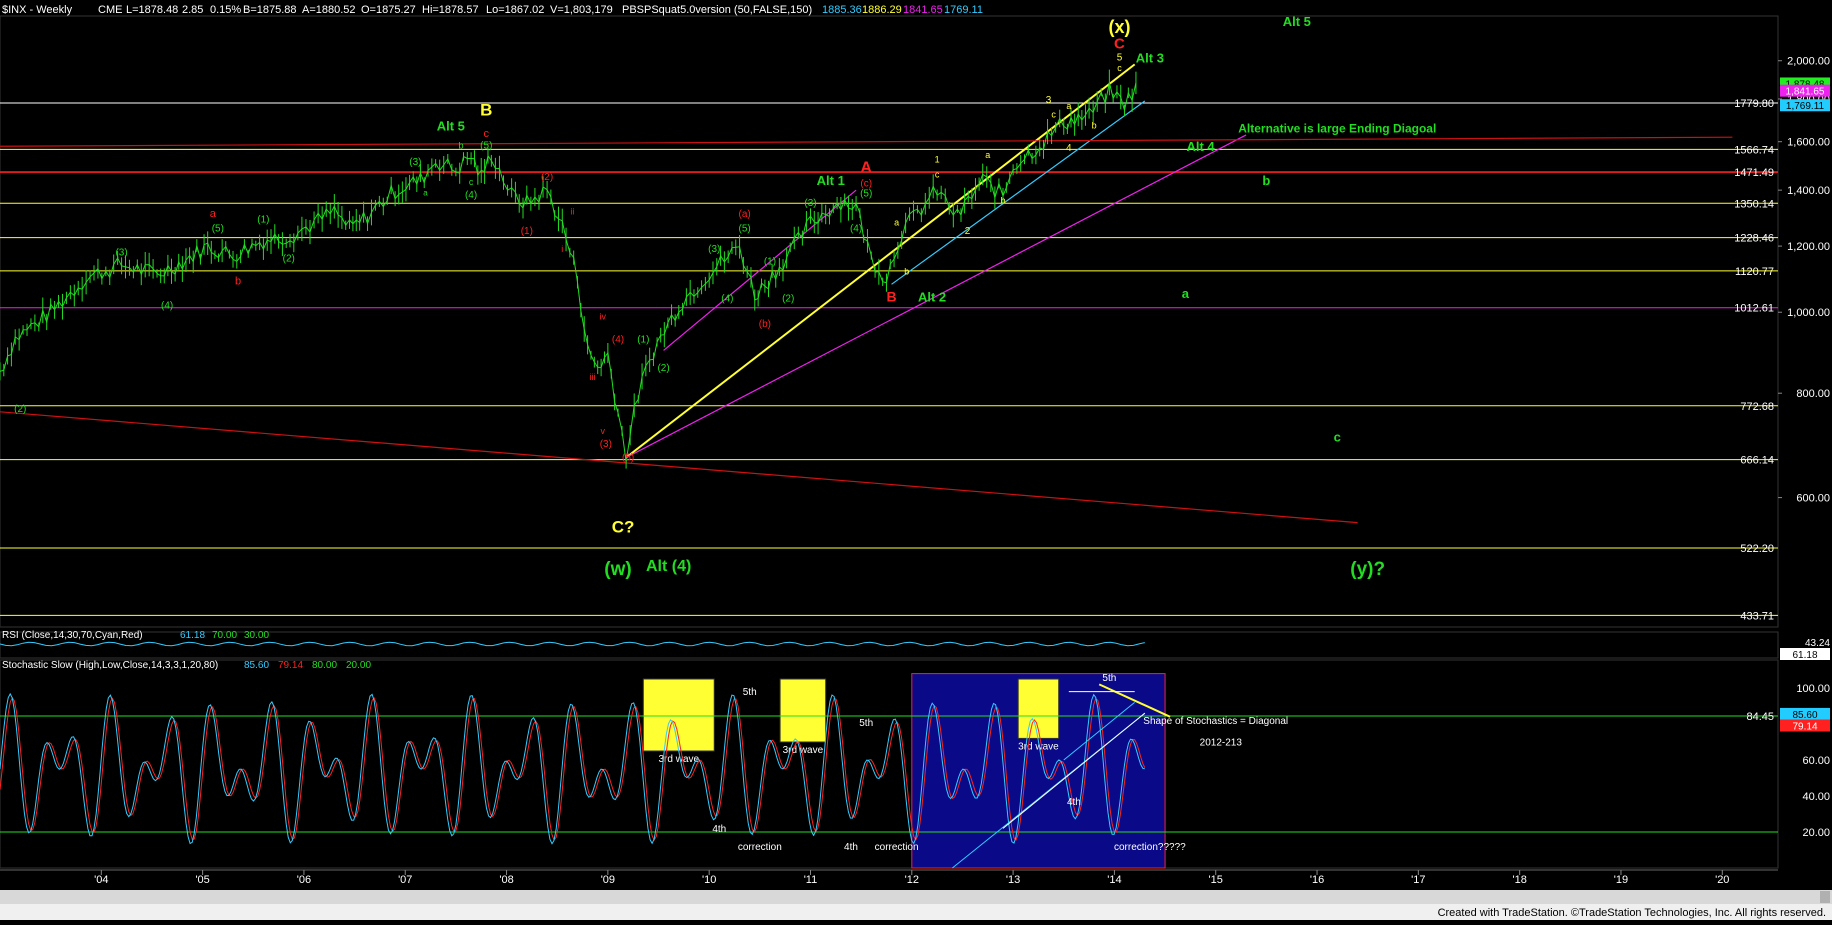 The height and width of the screenshot is (925, 1832). What do you see at coordinates (581, 10) in the screenshot?
I see `volume-value: V=1,803,179` at bounding box center [581, 10].